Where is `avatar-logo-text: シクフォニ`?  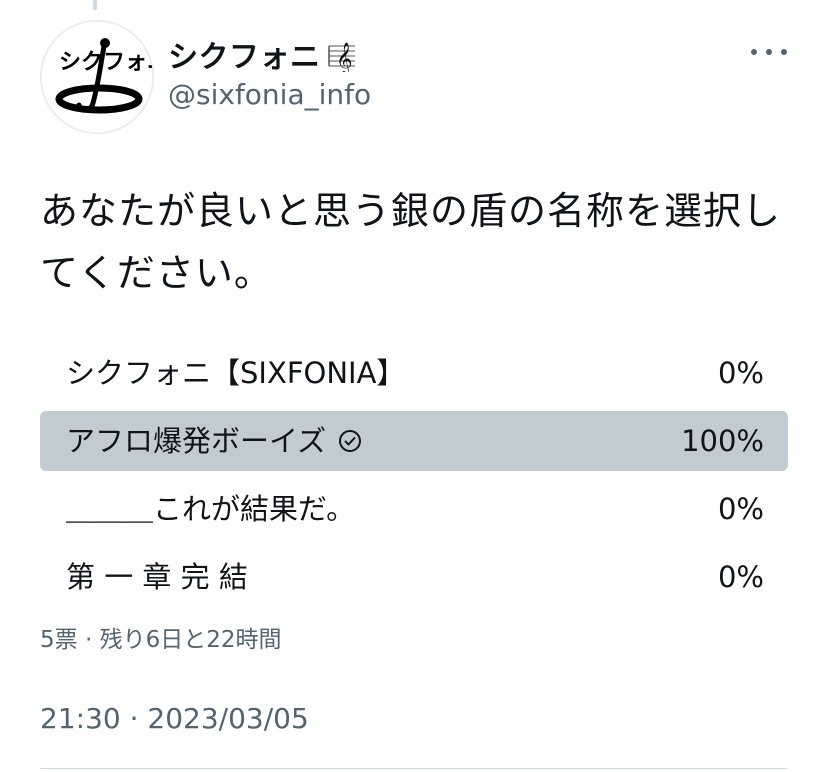
avatar-logo-text: シクフォニ is located at coordinates (106, 62).